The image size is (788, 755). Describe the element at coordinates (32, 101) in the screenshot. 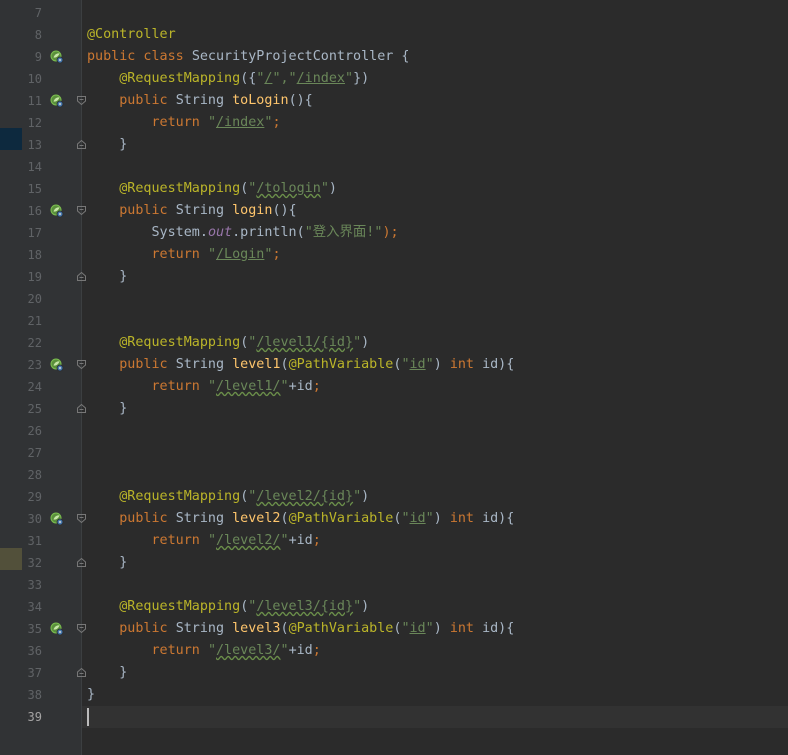

I see `line-number: 11` at that location.